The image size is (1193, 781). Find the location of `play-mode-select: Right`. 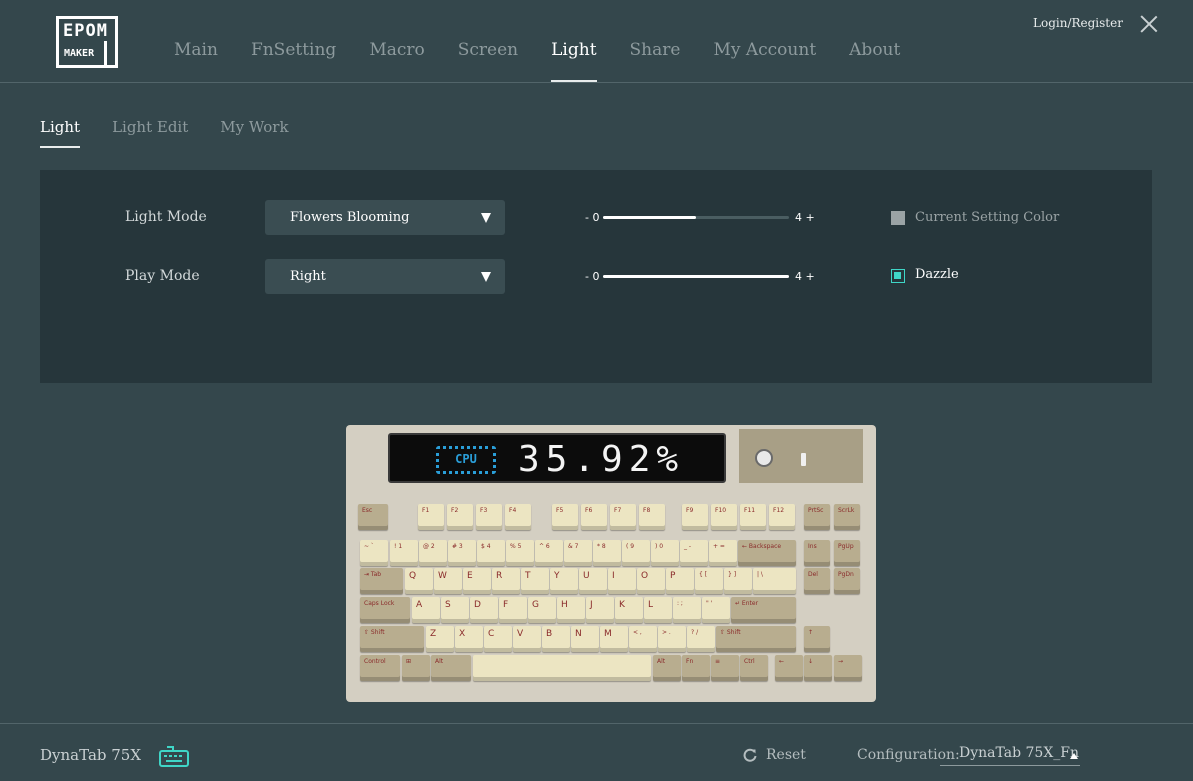

play-mode-select: Right is located at coordinates (385, 276).